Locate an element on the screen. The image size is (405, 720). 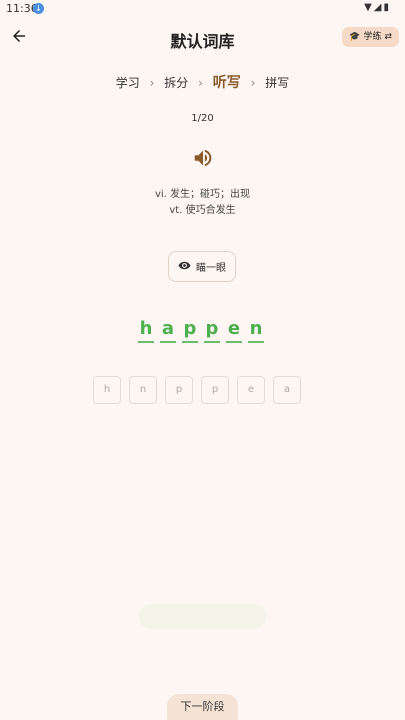
status-bar: 11:36 ↓ ▼◢▮ is located at coordinates (202, 9).